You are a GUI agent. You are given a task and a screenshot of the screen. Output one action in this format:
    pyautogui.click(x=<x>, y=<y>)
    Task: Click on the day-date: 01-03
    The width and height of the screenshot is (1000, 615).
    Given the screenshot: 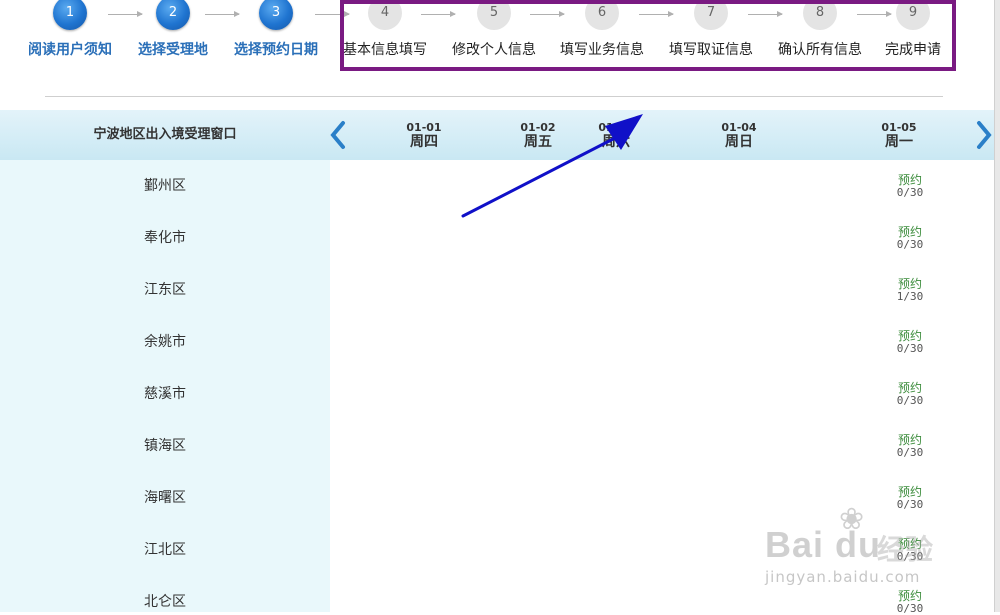 What is the action you would take?
    pyautogui.click(x=616, y=127)
    